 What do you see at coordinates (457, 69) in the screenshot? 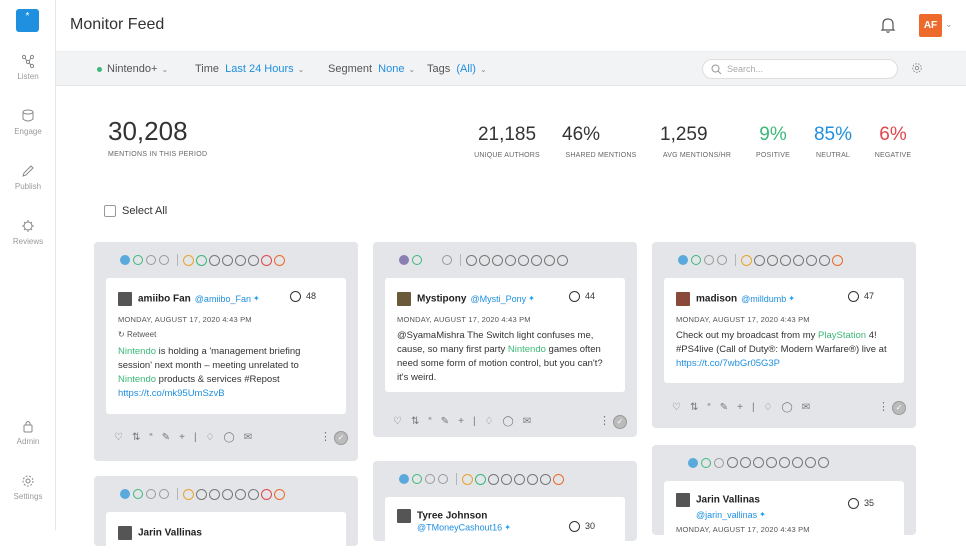
I see `tags-filter: Tags (All) ⌄` at bounding box center [457, 69].